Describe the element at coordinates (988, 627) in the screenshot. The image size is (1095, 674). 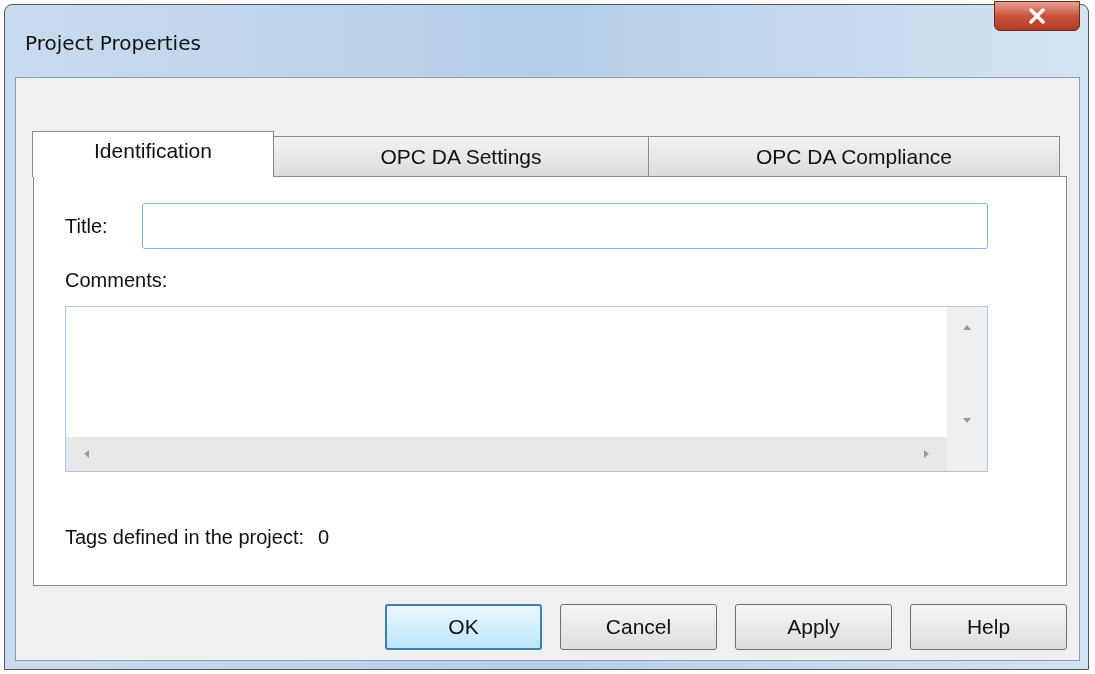
I see `dialog-button: Help` at that location.